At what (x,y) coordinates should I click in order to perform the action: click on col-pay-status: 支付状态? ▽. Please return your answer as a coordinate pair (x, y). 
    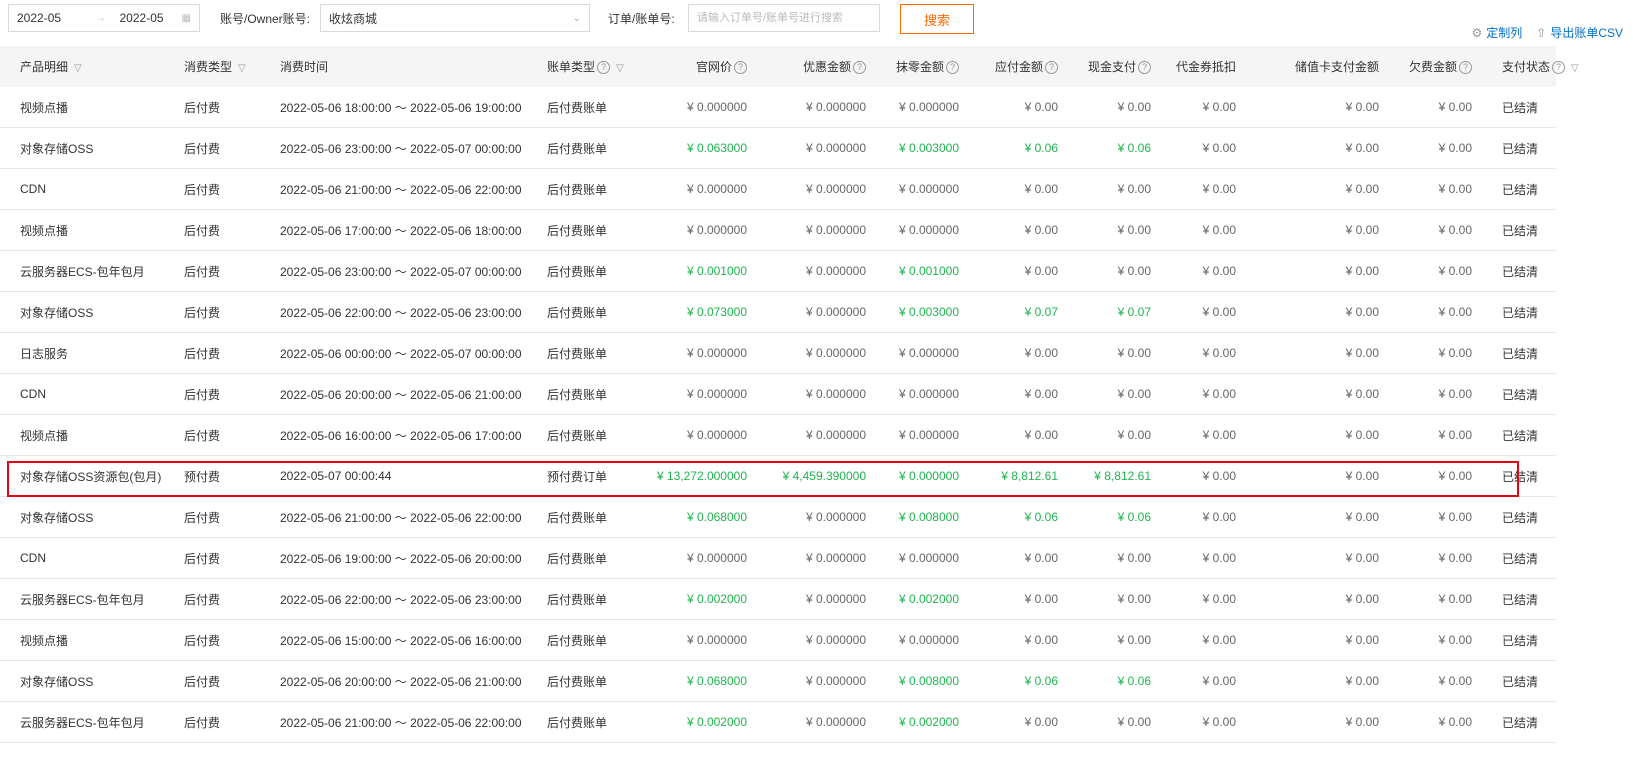
    Looking at the image, I should click on (1529, 66).